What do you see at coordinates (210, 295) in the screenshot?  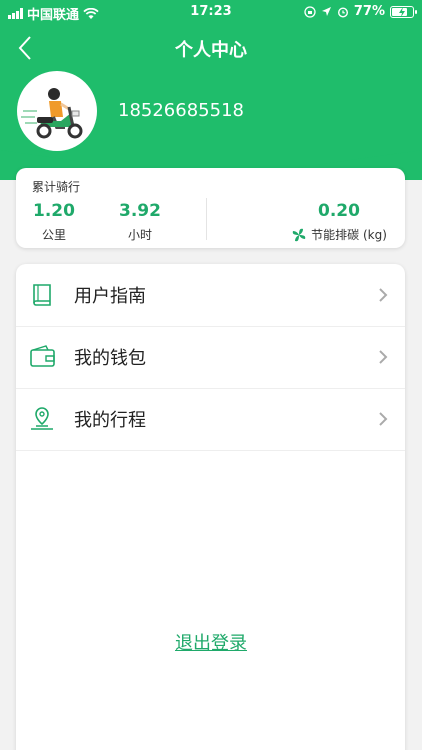 I see `menu-item-user-guide: 用户指南` at bounding box center [210, 295].